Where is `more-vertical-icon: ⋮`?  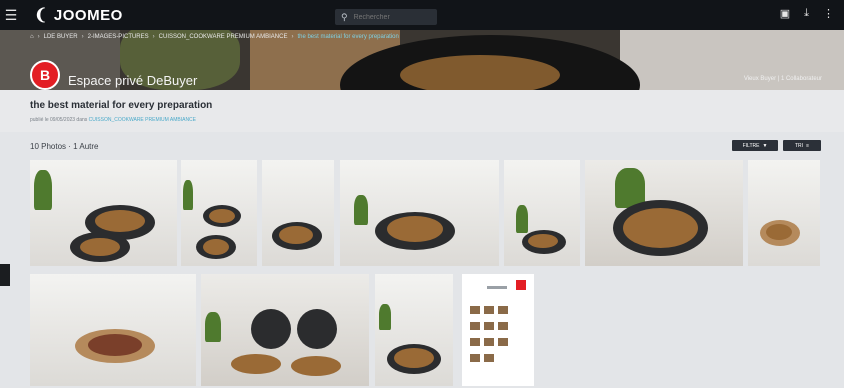
more-vertical-icon: ⋮ is located at coordinates (828, 13).